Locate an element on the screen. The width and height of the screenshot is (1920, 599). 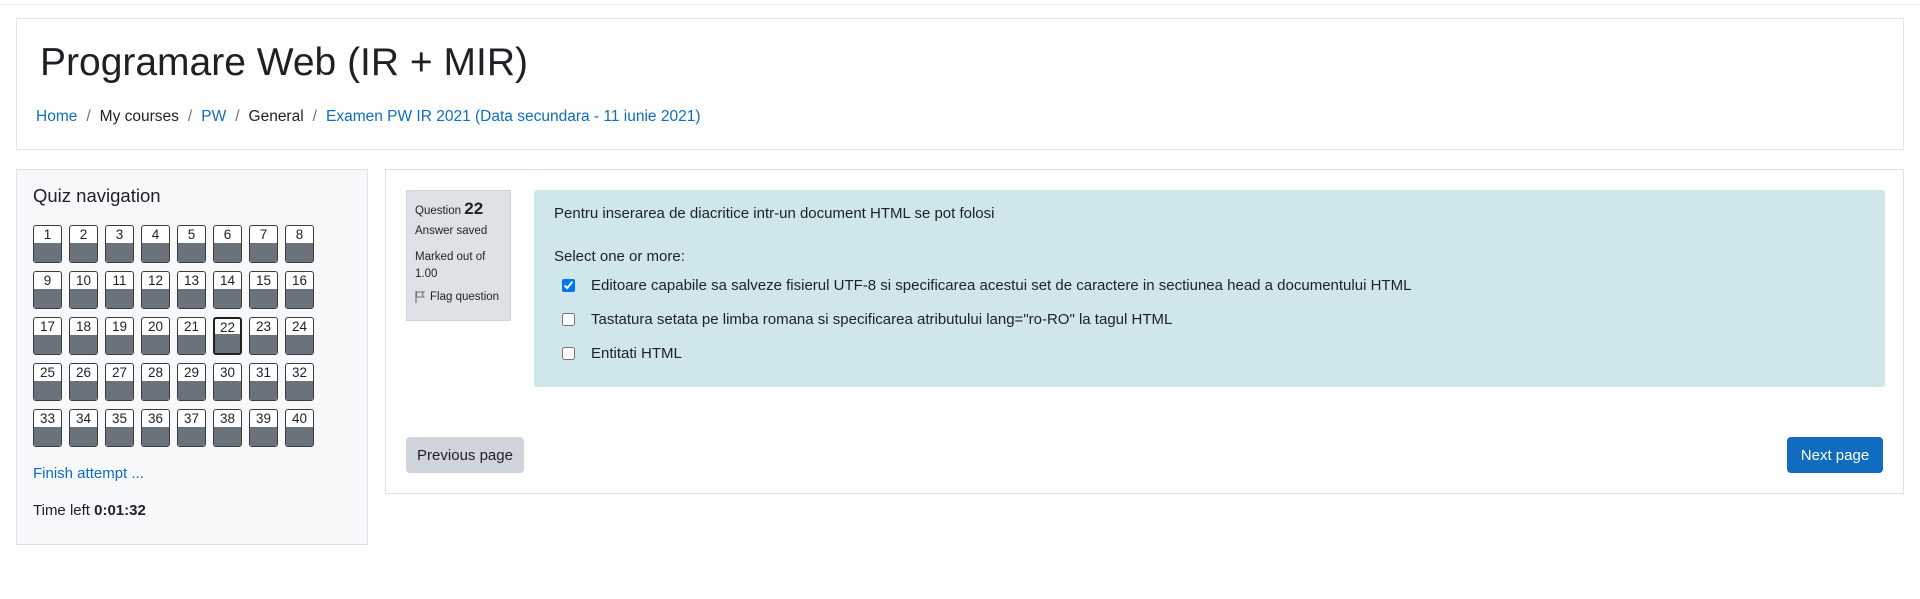
question-nav-button: 18 is located at coordinates (83, 336).